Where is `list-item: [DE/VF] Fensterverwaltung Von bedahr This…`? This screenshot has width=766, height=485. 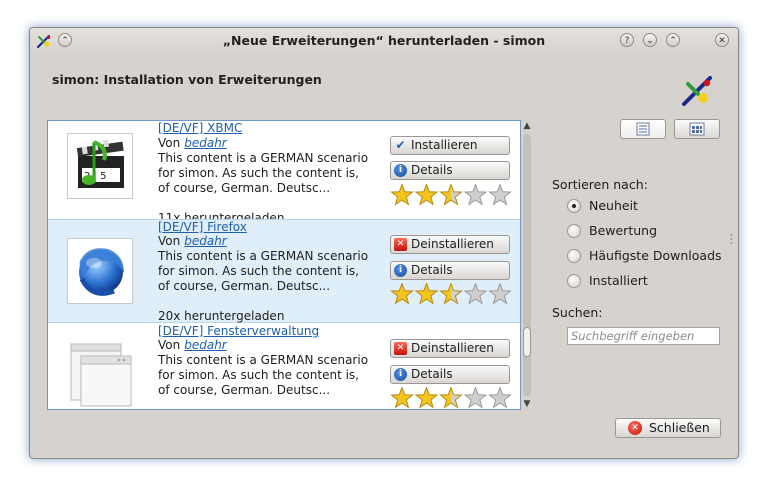 list-item: [DE/VF] Fensterverwaltung Von bedahr This… is located at coordinates (284, 366).